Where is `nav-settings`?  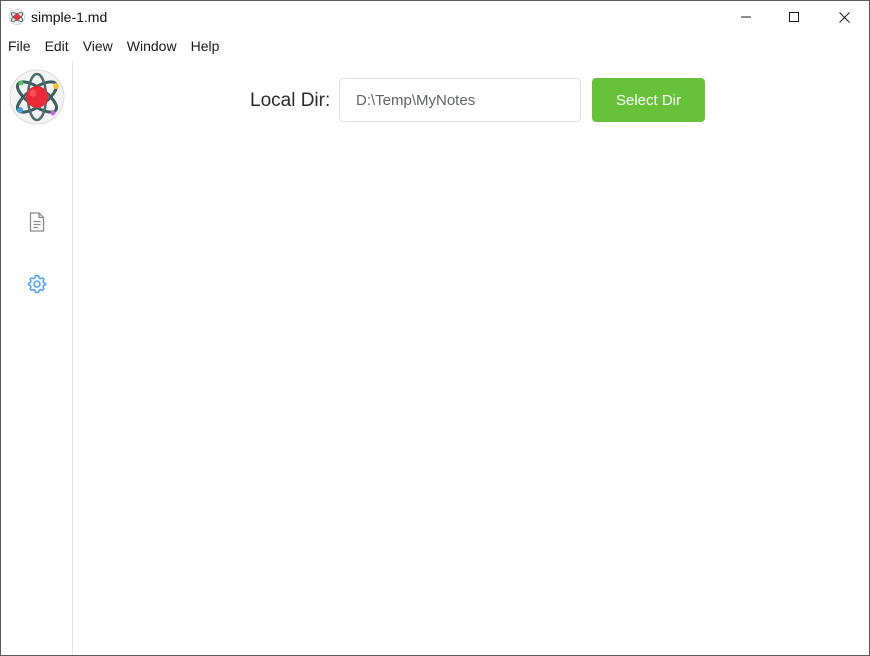
nav-settings is located at coordinates (37, 284).